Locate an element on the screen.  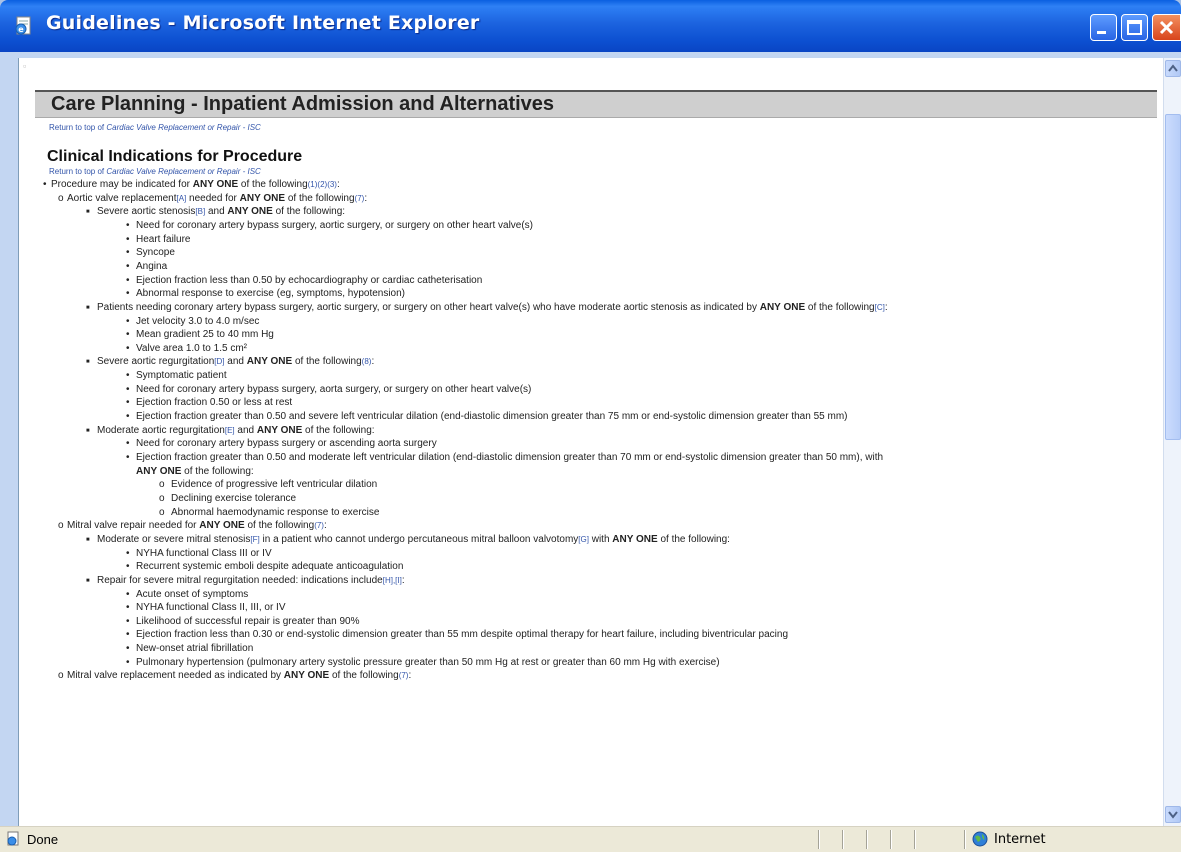
reference-link: [F] is located at coordinates (254, 539).